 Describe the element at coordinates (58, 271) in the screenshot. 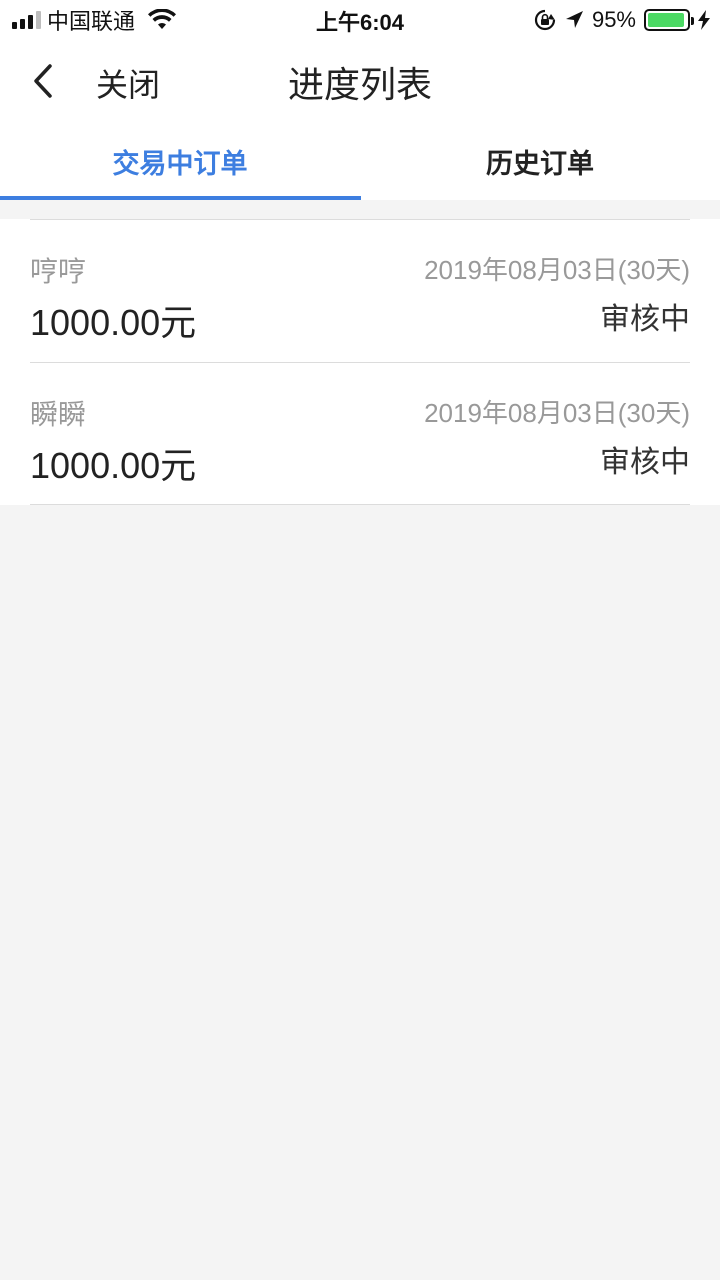

I see `order-name: 哼哼` at that location.